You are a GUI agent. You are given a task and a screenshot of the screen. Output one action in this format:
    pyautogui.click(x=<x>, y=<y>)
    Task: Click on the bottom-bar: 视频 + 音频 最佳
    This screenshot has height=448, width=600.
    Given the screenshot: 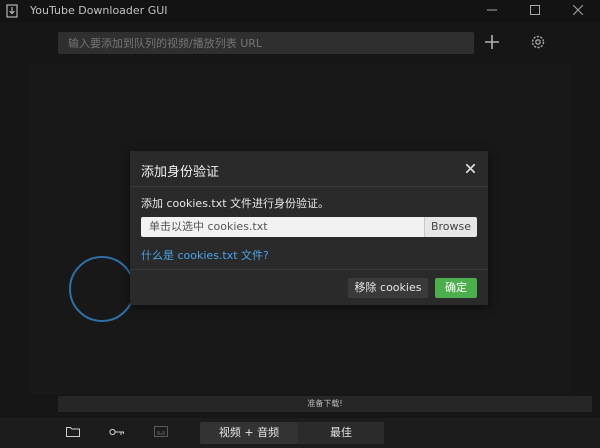 What is the action you would take?
    pyautogui.click(x=300, y=433)
    